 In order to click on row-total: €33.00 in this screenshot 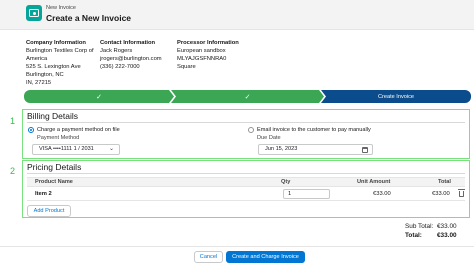, I will do `click(441, 194)`.